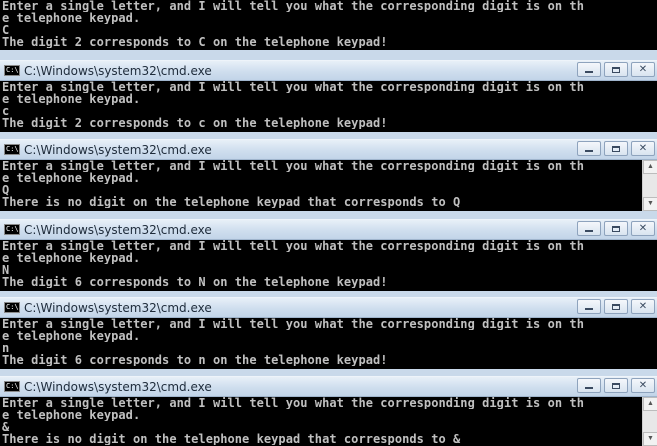 The image size is (657, 446). What do you see at coordinates (6, 348) in the screenshot?
I see `console-line: n` at bounding box center [6, 348].